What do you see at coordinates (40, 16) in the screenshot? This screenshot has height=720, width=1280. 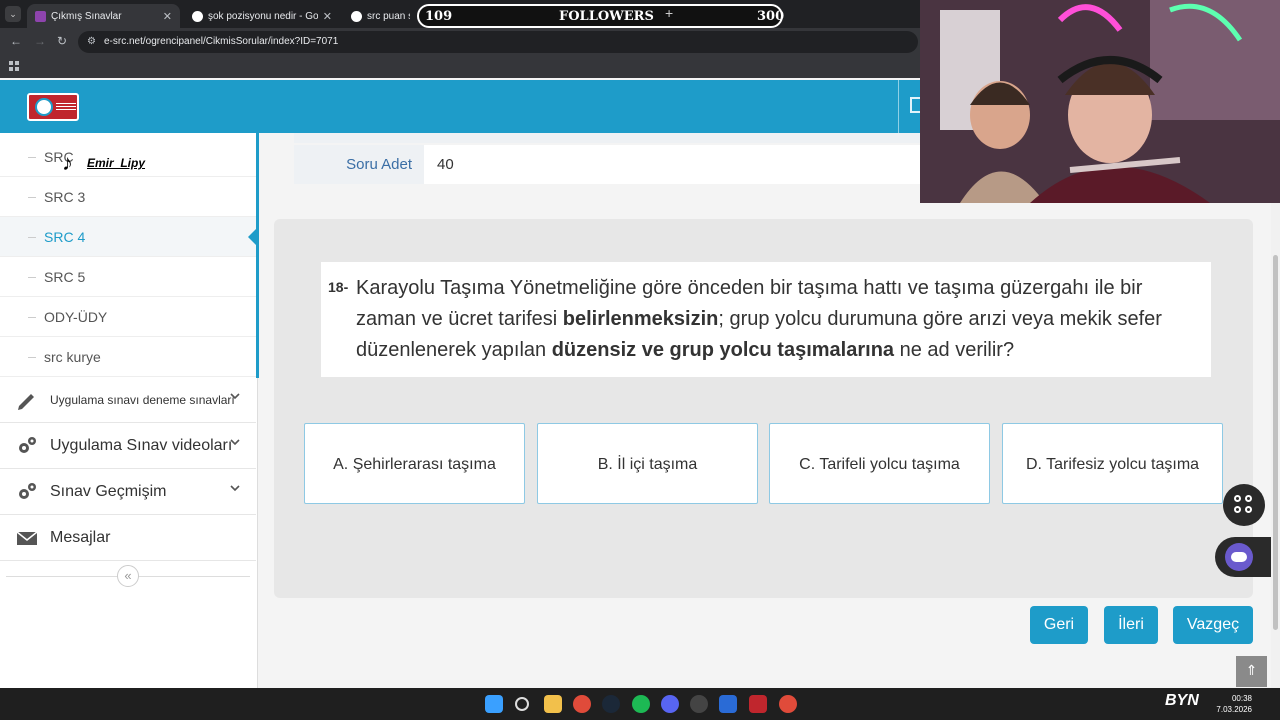 I see `site-favicon-icon` at bounding box center [40, 16].